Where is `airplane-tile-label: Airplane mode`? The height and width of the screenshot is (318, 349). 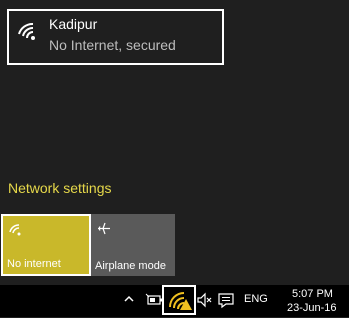 airplane-tile-label: Airplane mode is located at coordinates (130, 266).